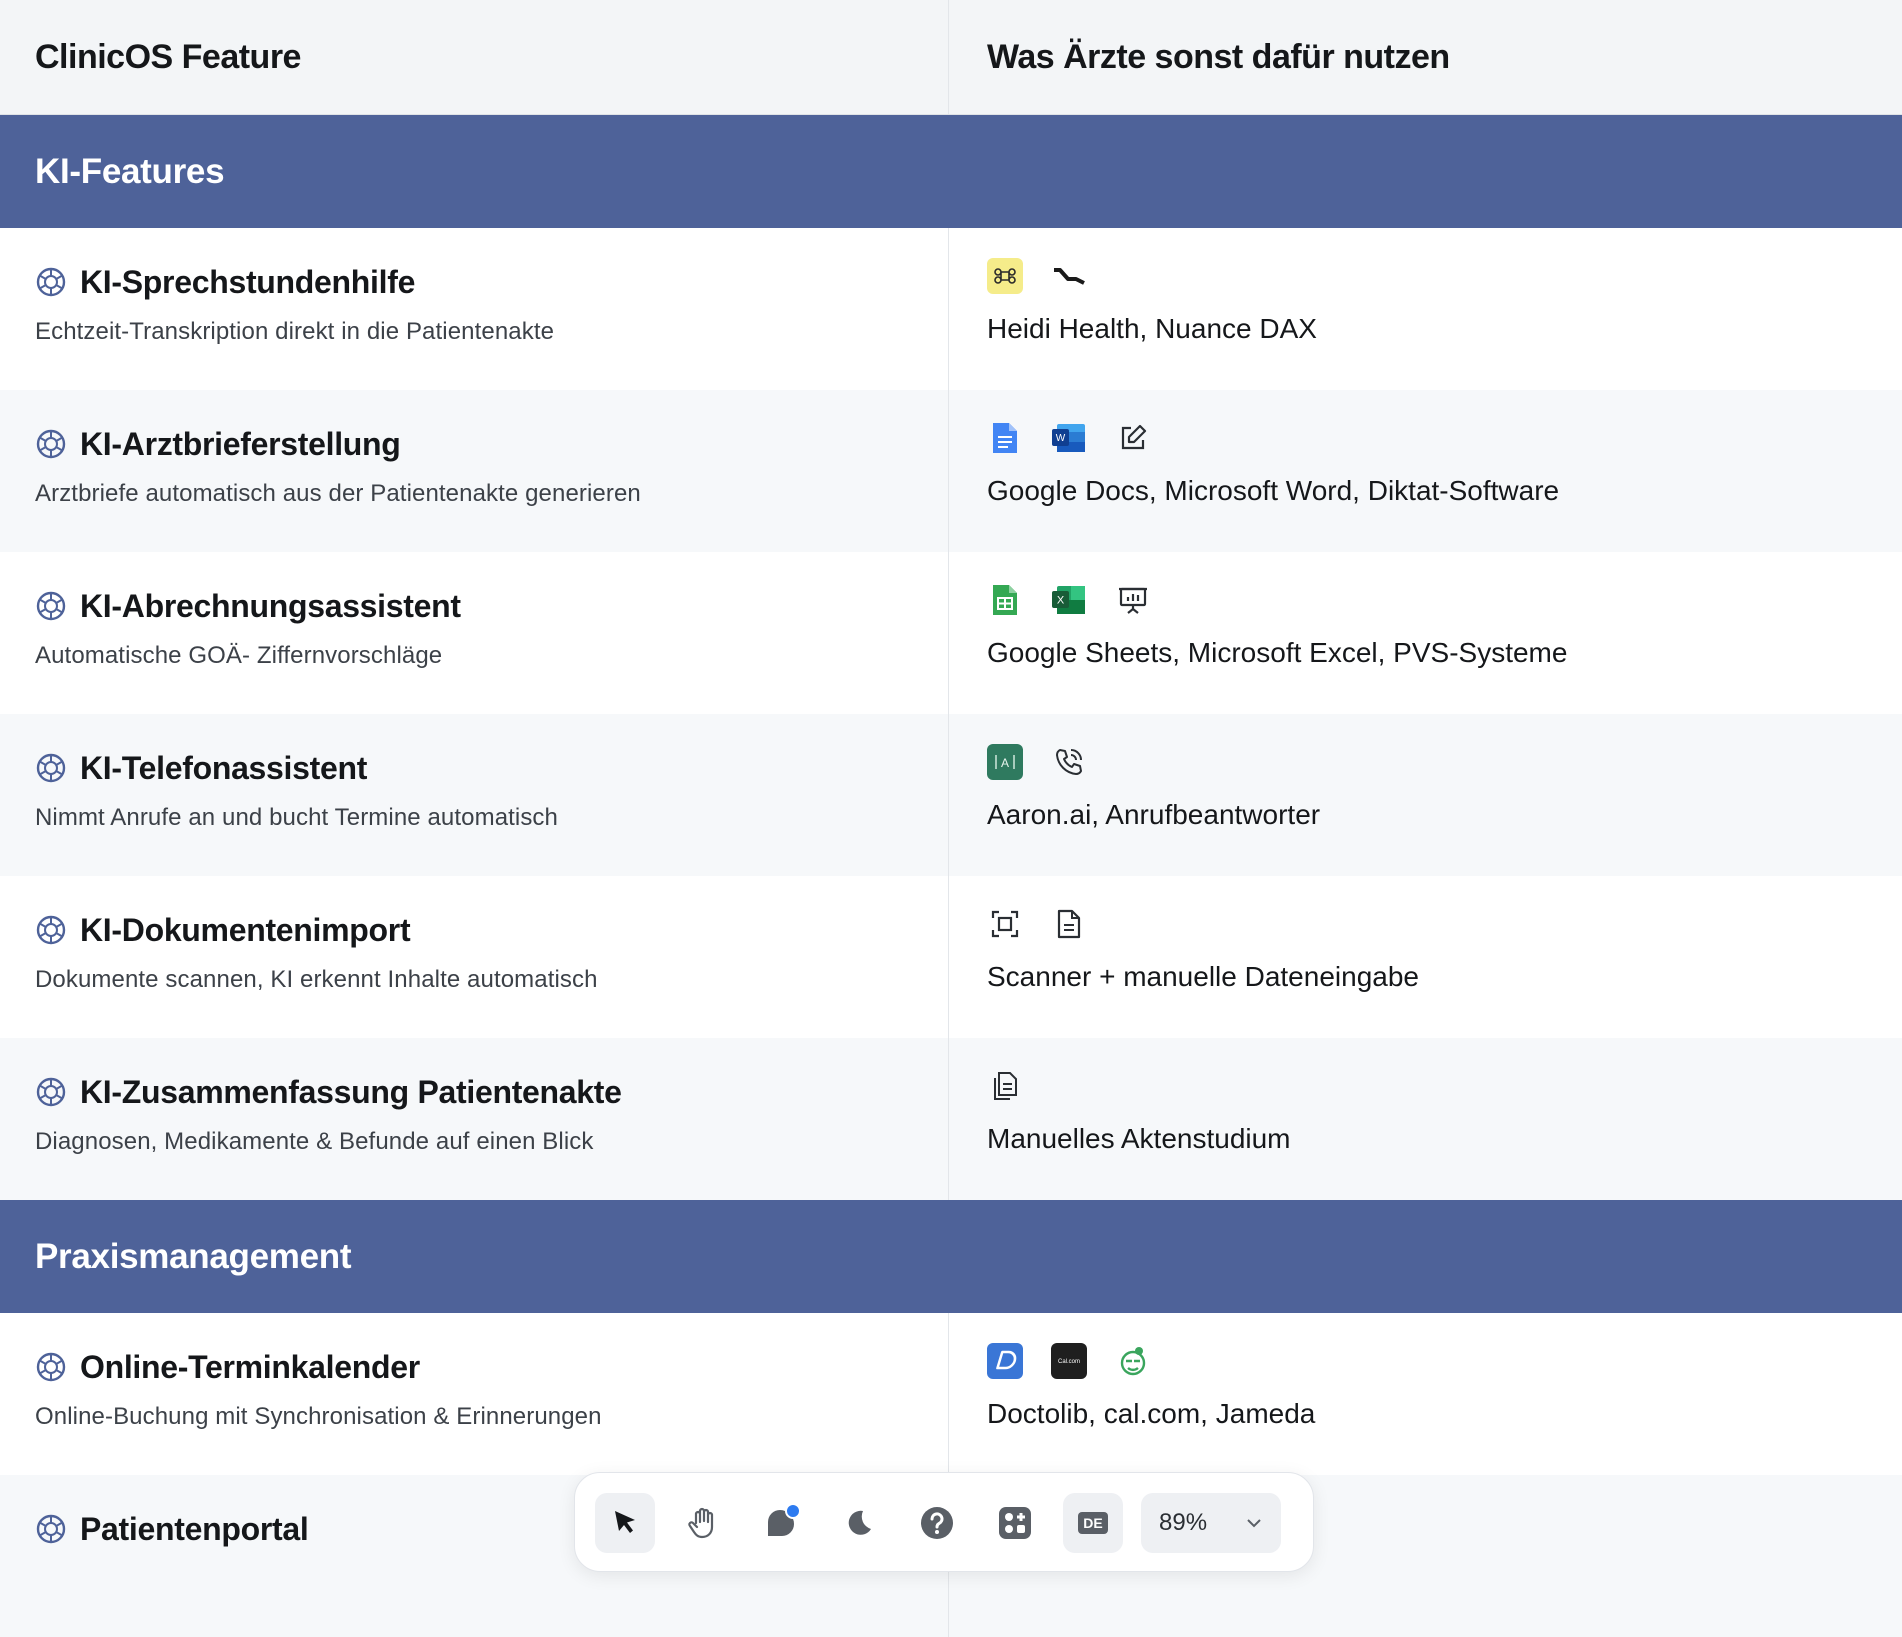 This screenshot has width=1902, height=1637. I want to click on document-icon, so click(1069, 924).